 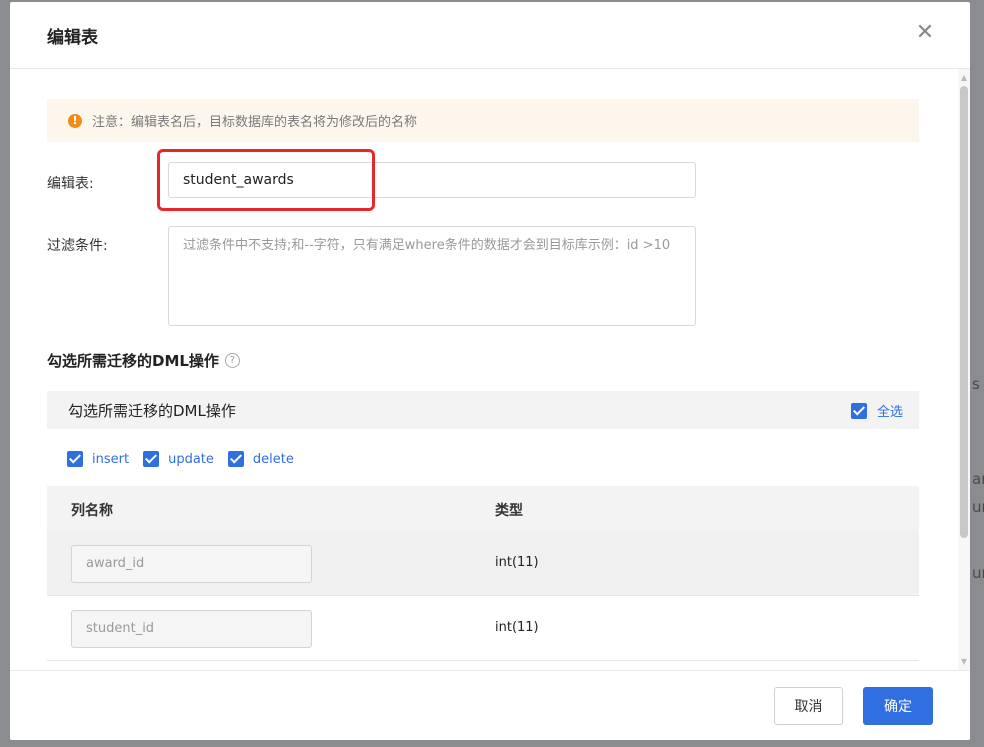 What do you see at coordinates (191, 629) in the screenshot?
I see `column-name-input: student_id` at bounding box center [191, 629].